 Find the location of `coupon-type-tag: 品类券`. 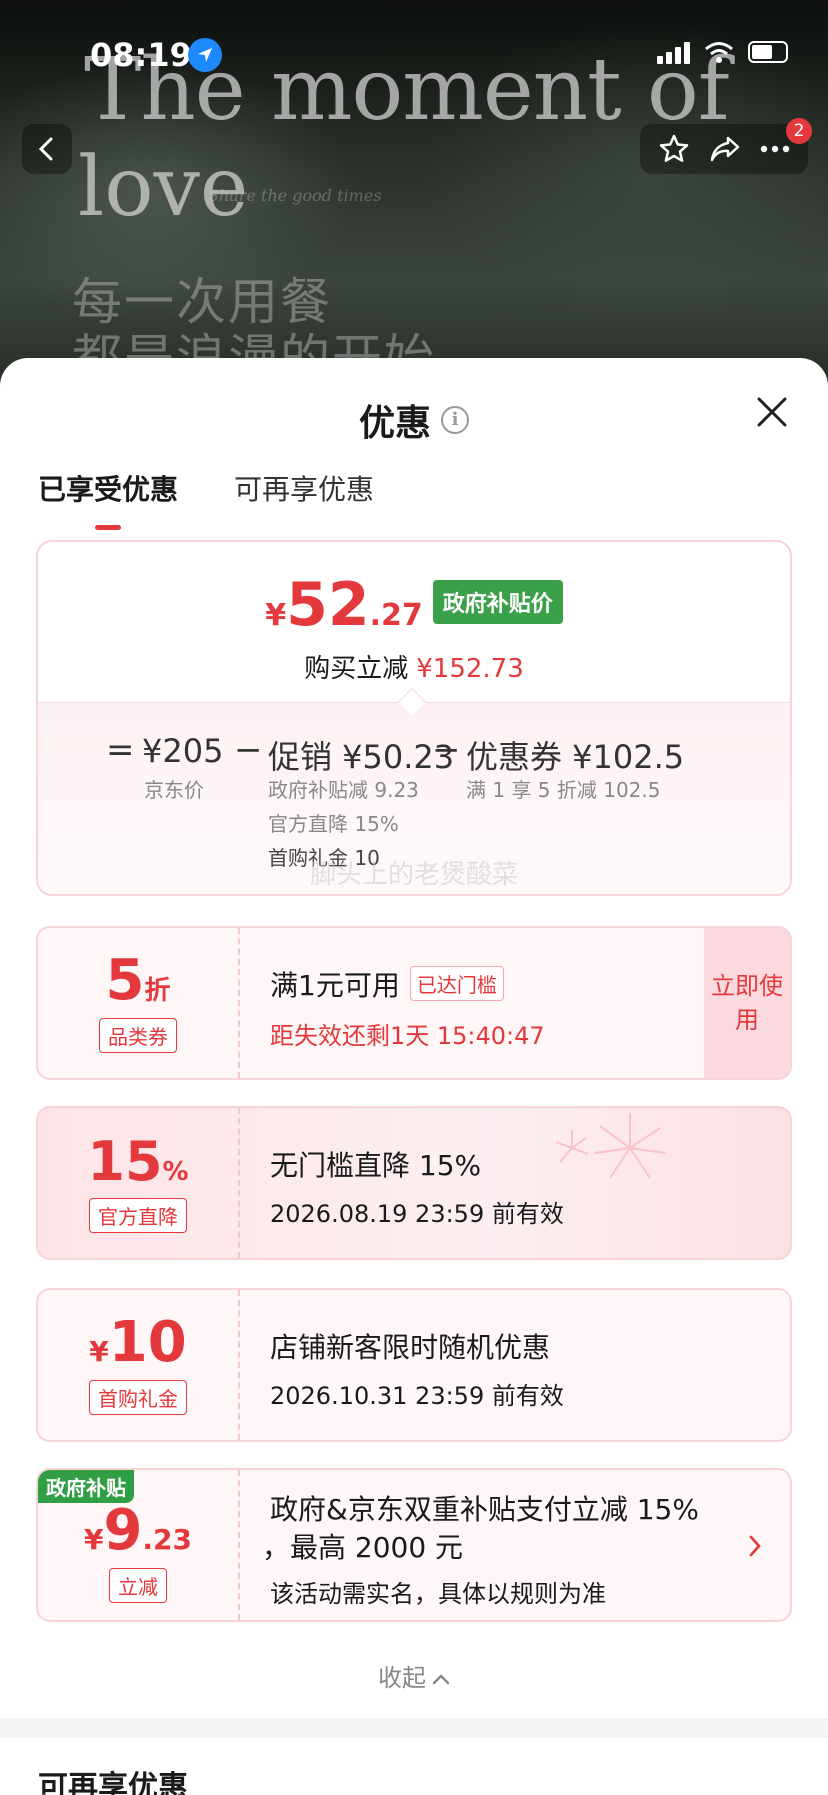

coupon-type-tag: 品类券 is located at coordinates (138, 1035).